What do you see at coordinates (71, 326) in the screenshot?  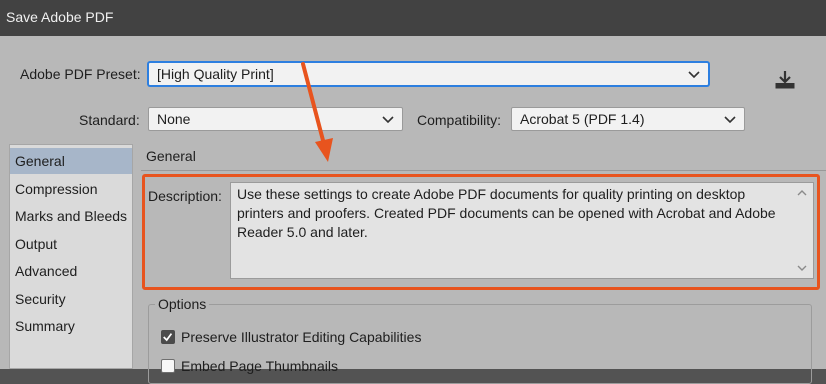 I see `sidebar-item-summary: Summary` at bounding box center [71, 326].